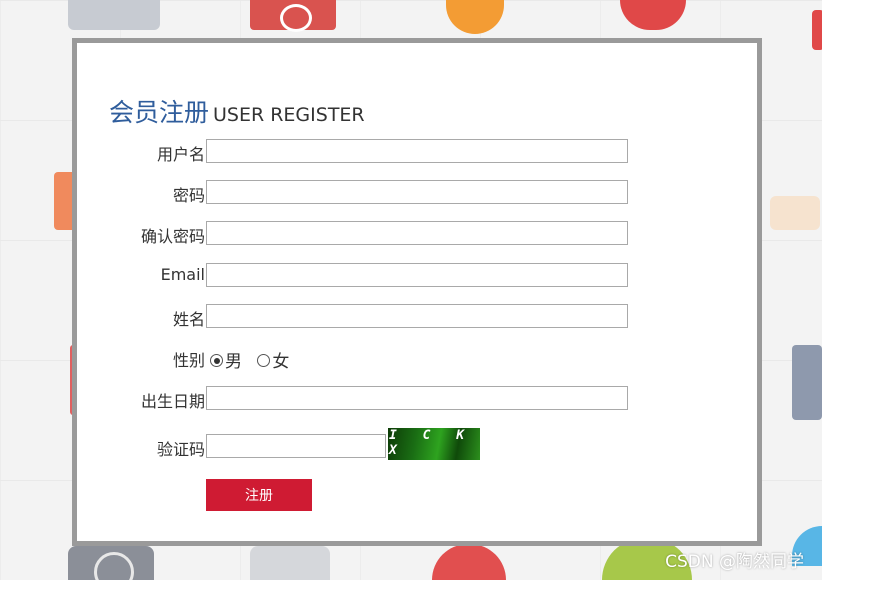 This screenshot has height=597, width=879. What do you see at coordinates (290, 563) in the screenshot?
I see `decor-gamepad-icon` at bounding box center [290, 563].